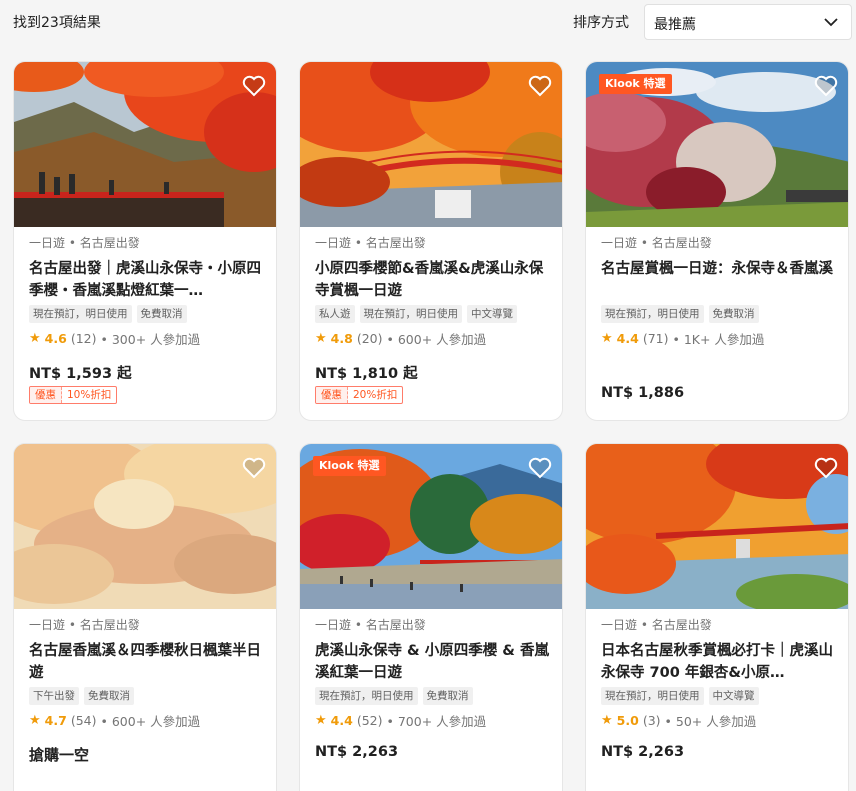 The image size is (856, 791). What do you see at coordinates (369, 720) in the screenshot?
I see `review-count: (52)` at bounding box center [369, 720].